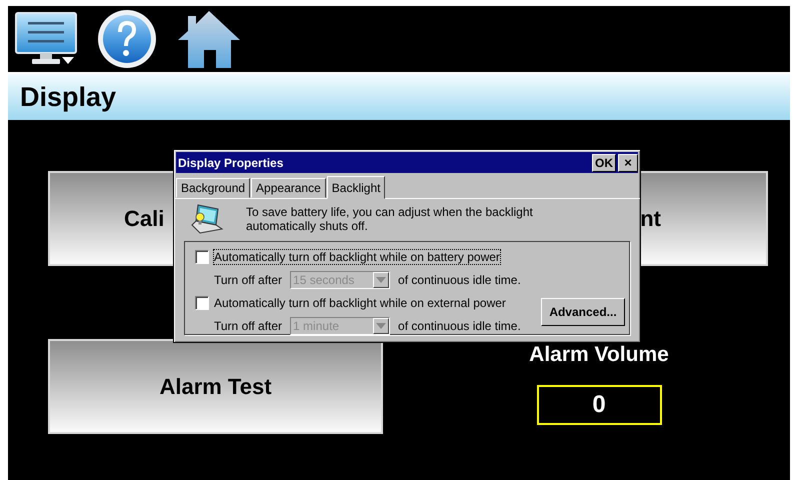 This screenshot has height=480, width=796. Describe the element at coordinates (599, 405) in the screenshot. I see `alarm-volume-field: 0` at that location.